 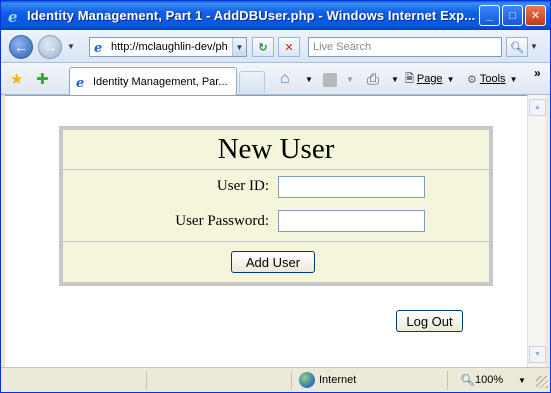 I want to click on recent-pages-dropdown-icon: ▼, so click(x=71, y=46).